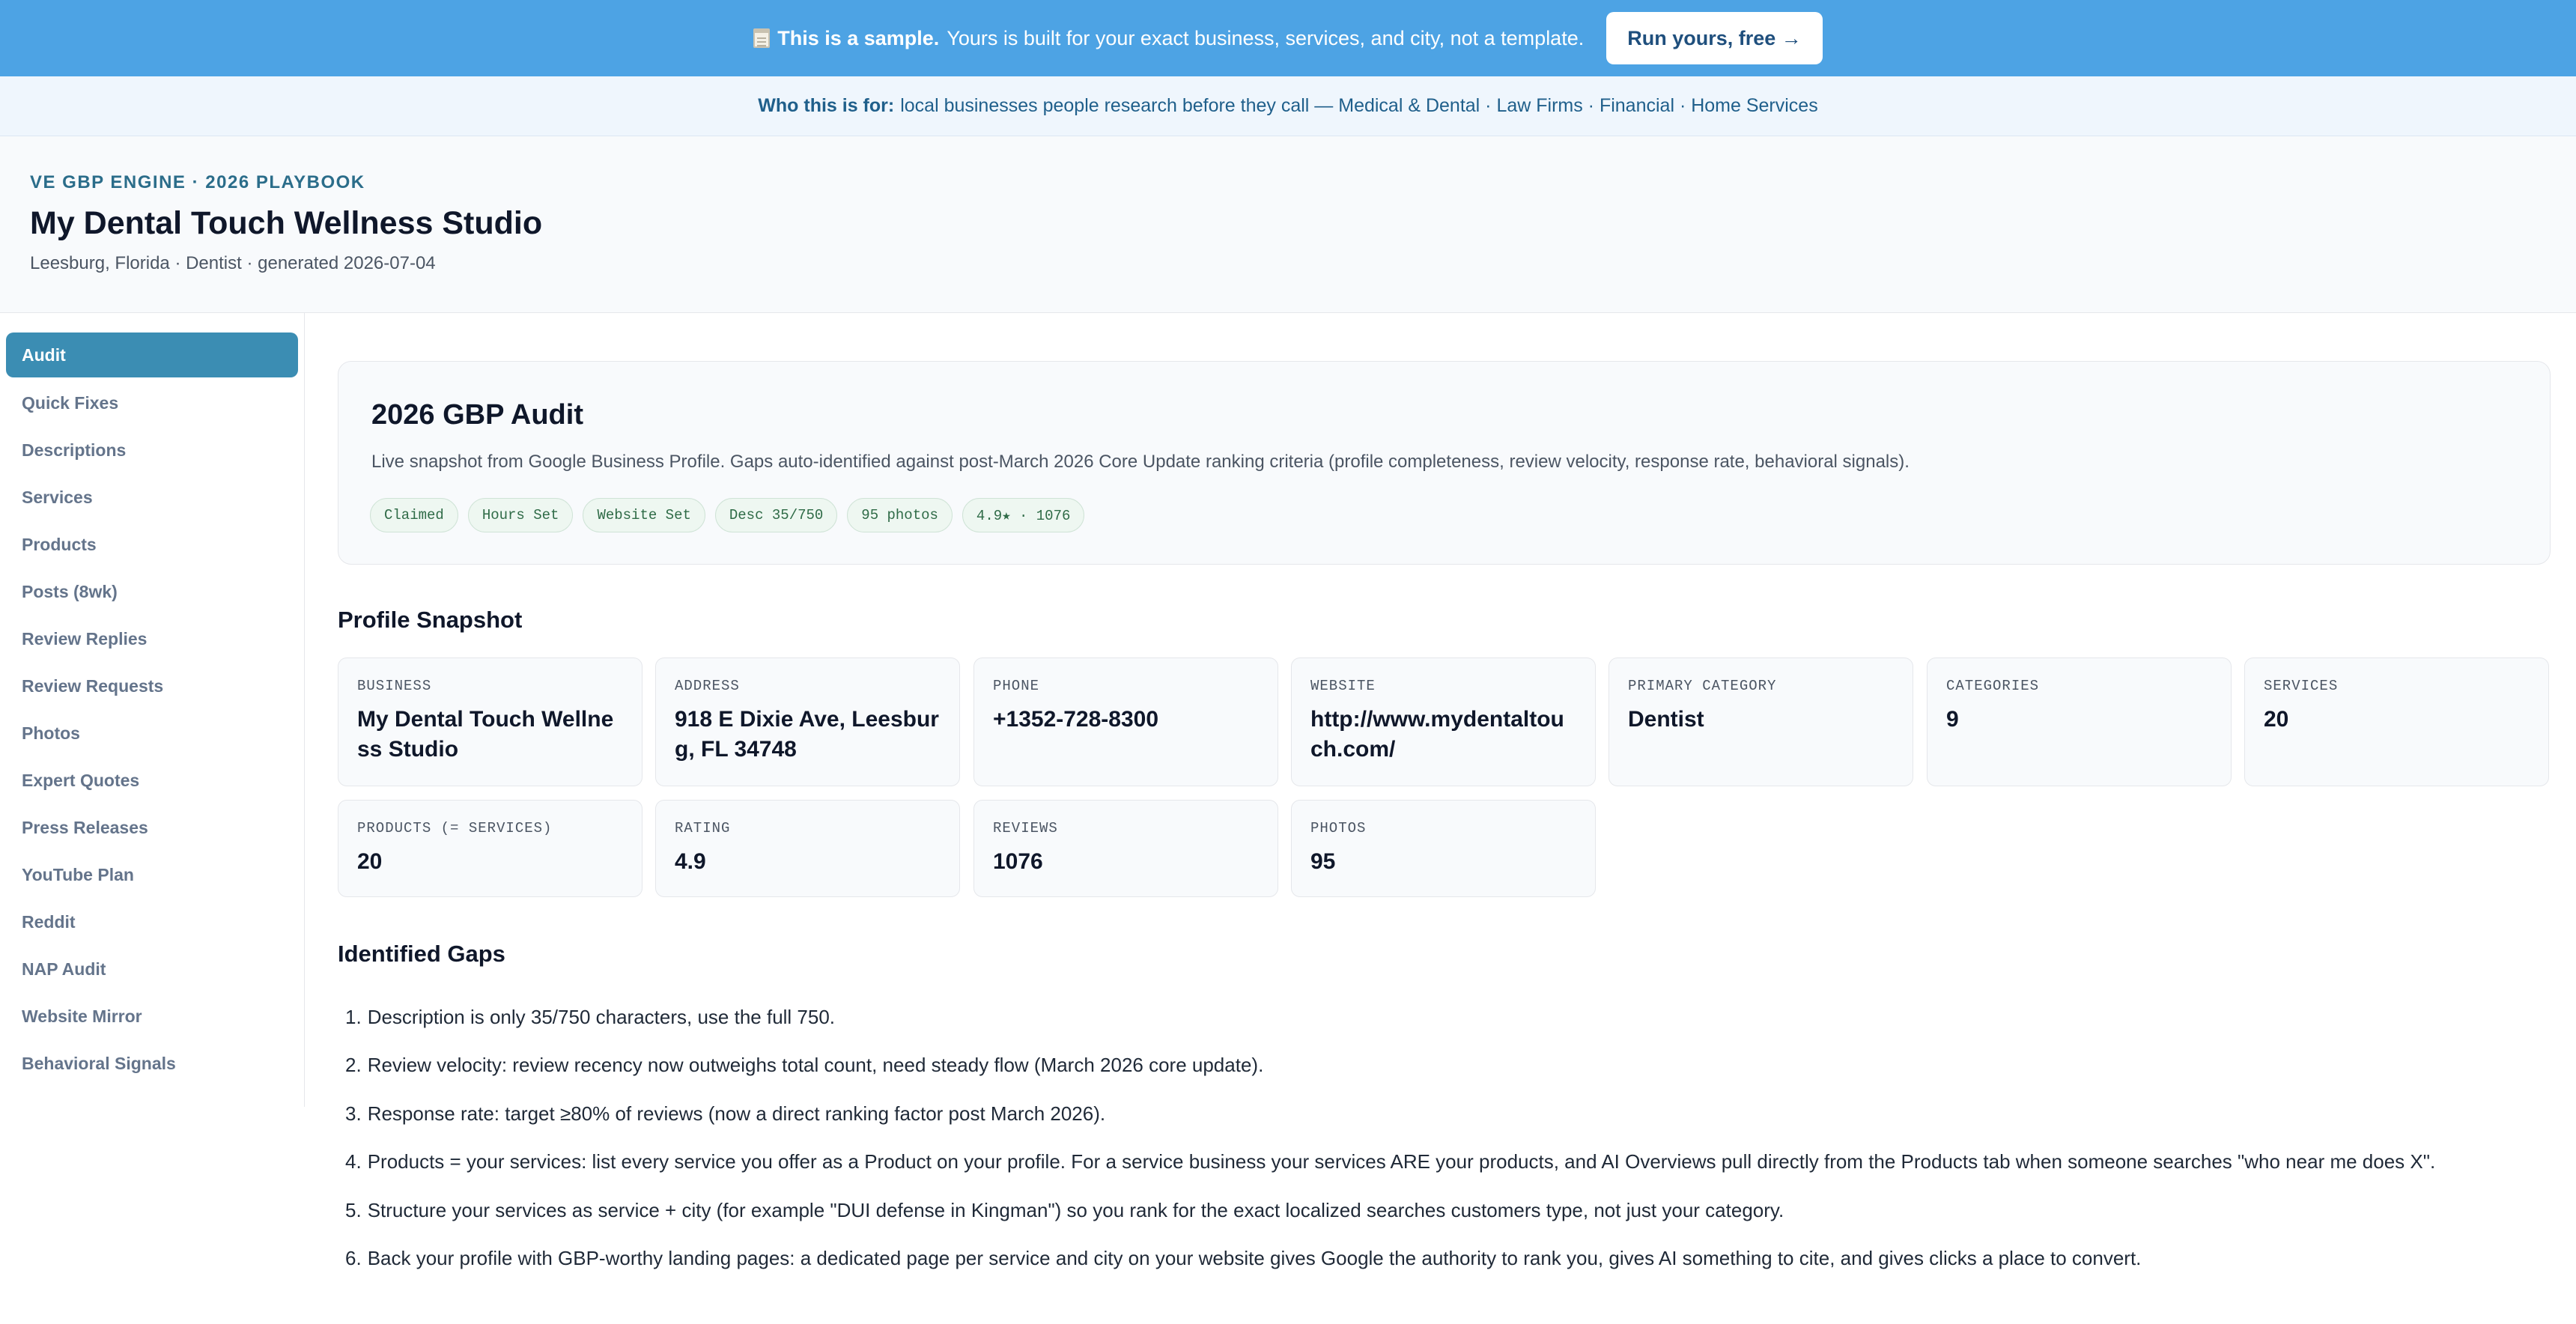 The width and height of the screenshot is (2576, 1324). Describe the element at coordinates (353, 1113) in the screenshot. I see `gap-number: 3.` at that location.